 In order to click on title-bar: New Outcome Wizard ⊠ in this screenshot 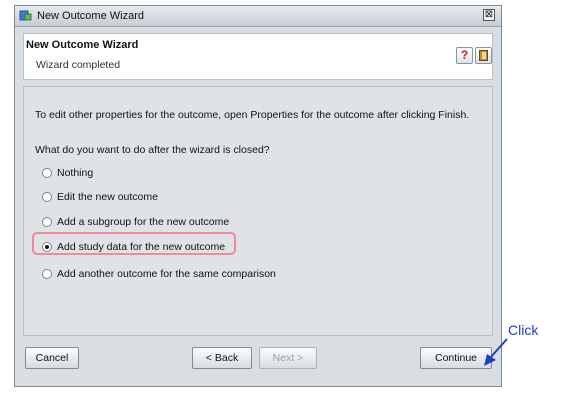, I will do `click(258, 16)`.